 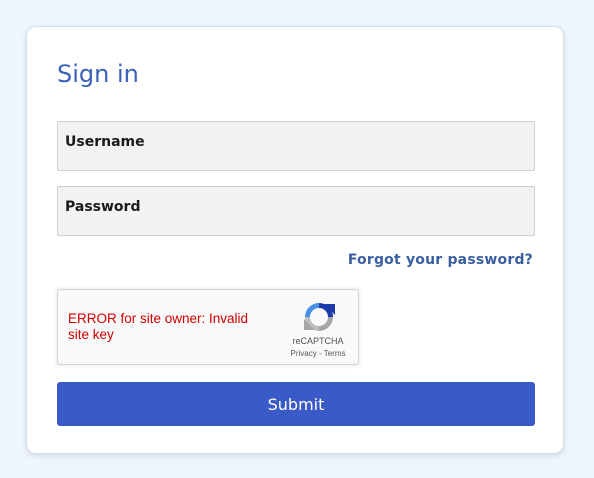 What do you see at coordinates (319, 317) in the screenshot?
I see `recaptcha-logo-icon` at bounding box center [319, 317].